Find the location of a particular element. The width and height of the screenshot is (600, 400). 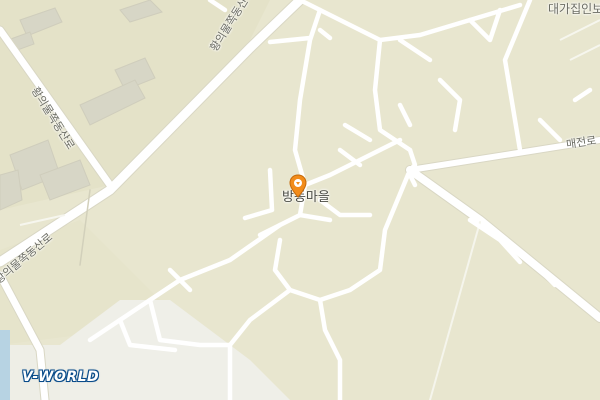

road-label-corner: 대가집인보 is located at coordinates (574, 9).